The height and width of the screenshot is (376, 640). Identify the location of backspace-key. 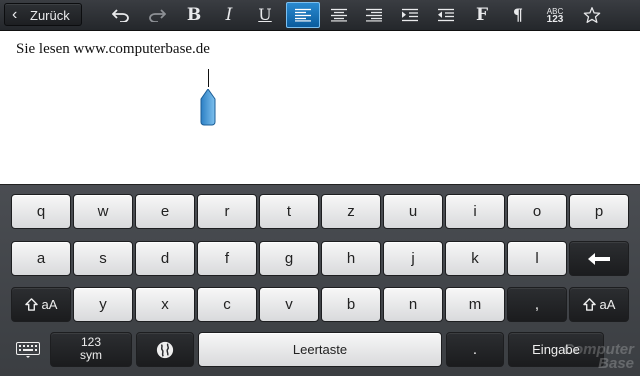
(599, 258).